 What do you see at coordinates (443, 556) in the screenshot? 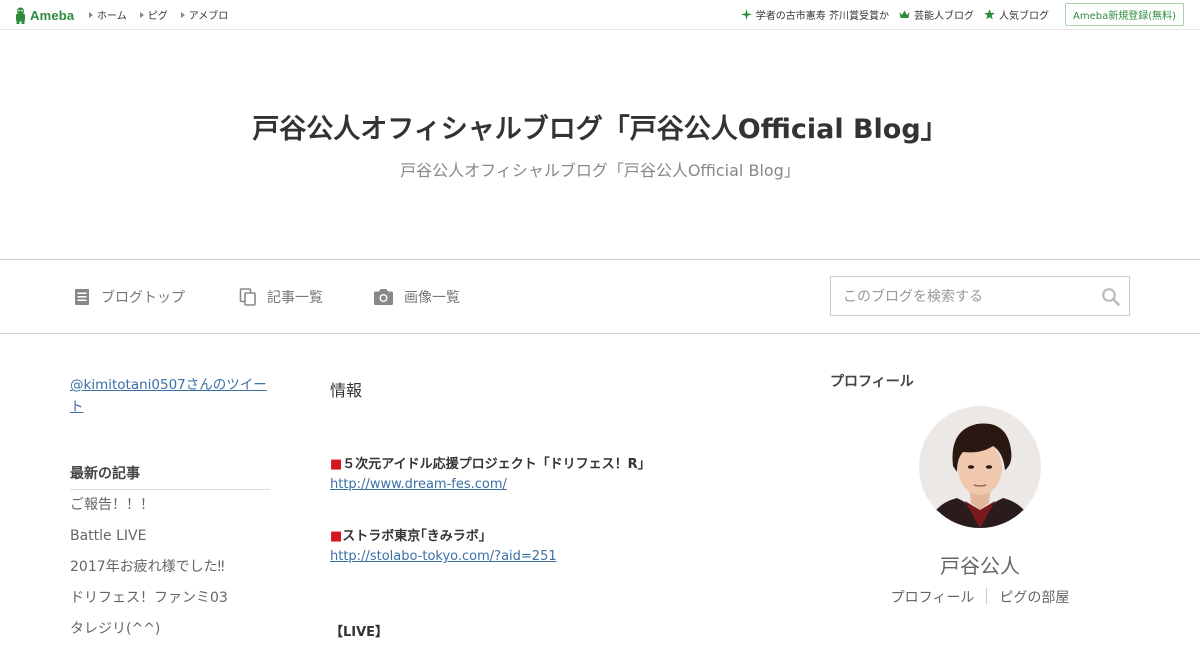
I see `info-section-url: http://stolabo-tokyo.com/?aid=251` at bounding box center [443, 556].